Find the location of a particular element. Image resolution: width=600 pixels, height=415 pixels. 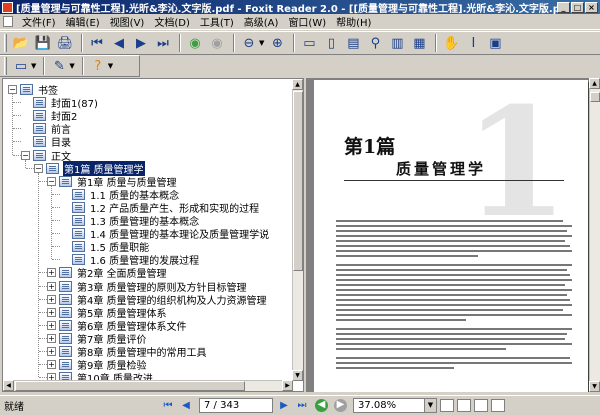

bookmark-item: + 第3章 质量管理的原则及方针目标管理 is located at coordinates (147, 287).